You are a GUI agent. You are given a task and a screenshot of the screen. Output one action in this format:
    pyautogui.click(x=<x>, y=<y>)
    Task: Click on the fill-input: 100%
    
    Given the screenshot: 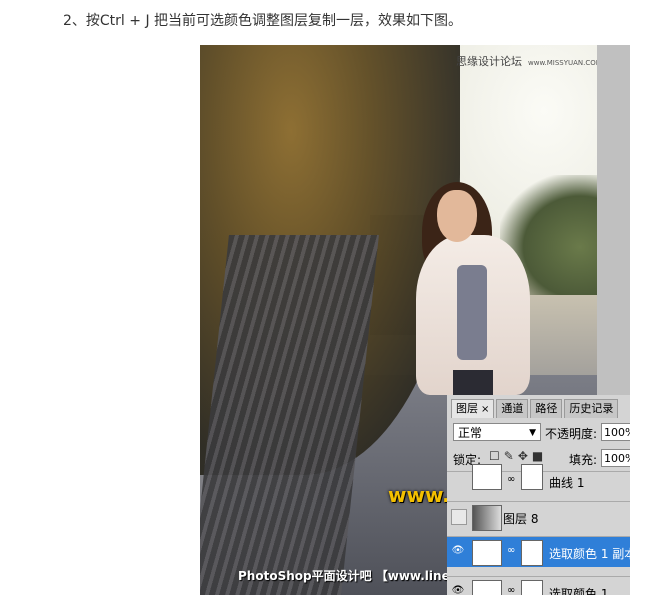 What is the action you would take?
    pyautogui.click(x=615, y=458)
    